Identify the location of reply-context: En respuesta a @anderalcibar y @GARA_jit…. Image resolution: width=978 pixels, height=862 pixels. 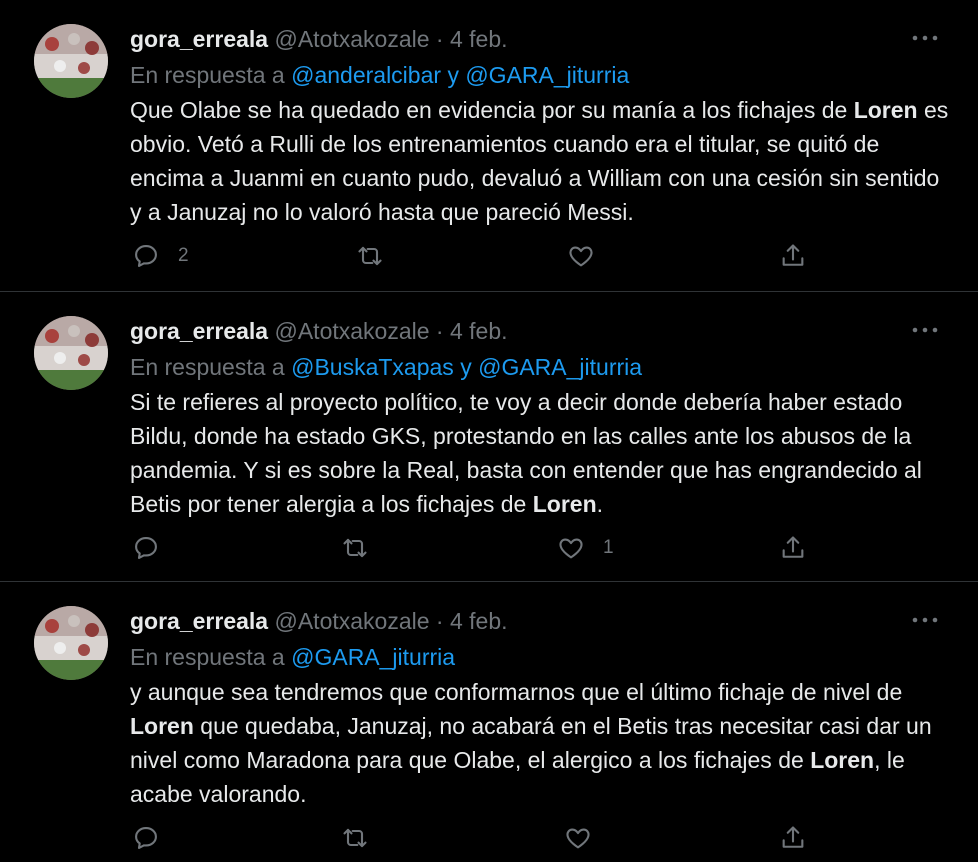
(379, 75).